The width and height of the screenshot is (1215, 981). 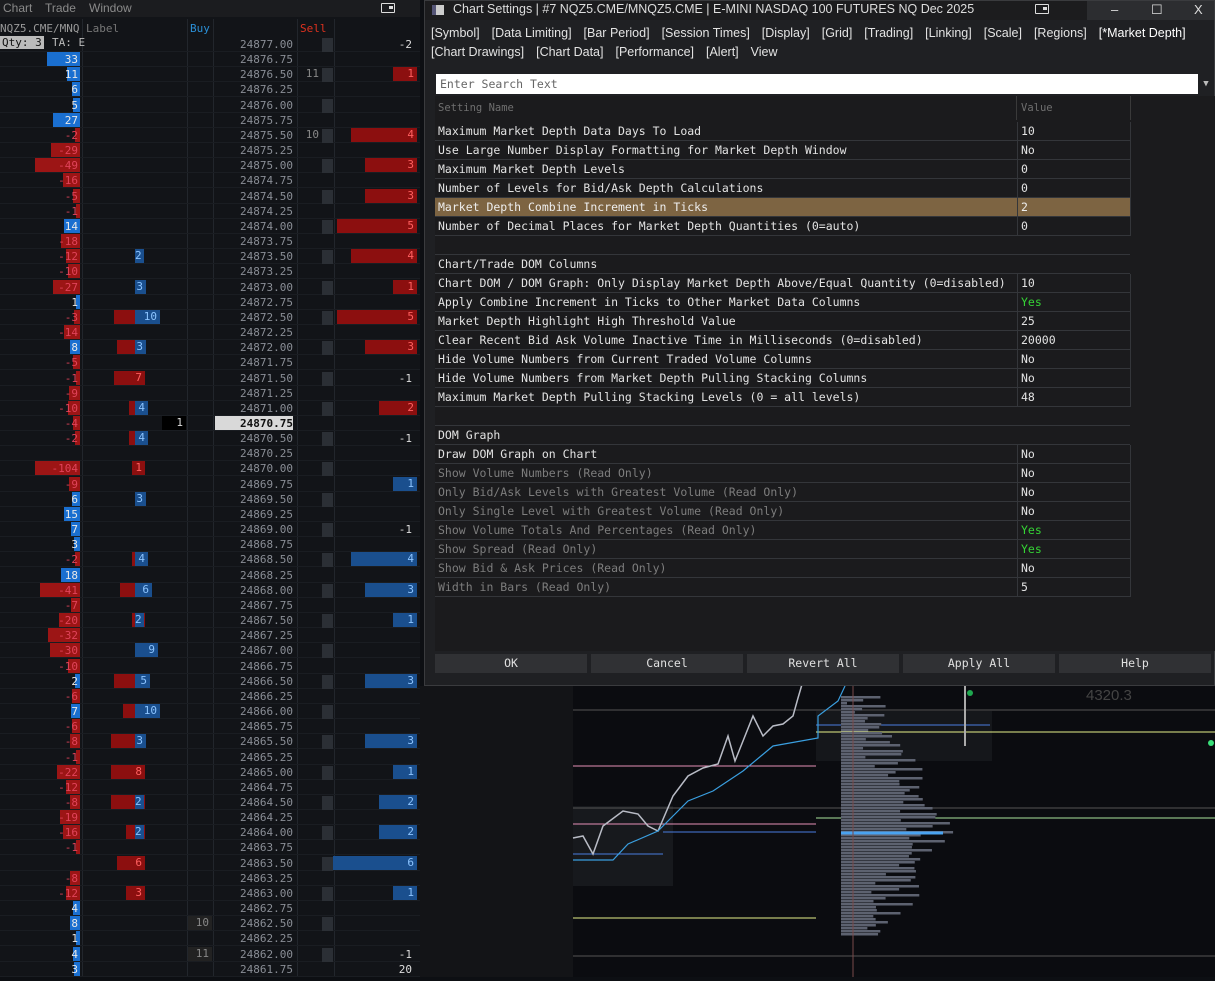 I want to click on price-level: 24864.00, so click(x=254, y=832).